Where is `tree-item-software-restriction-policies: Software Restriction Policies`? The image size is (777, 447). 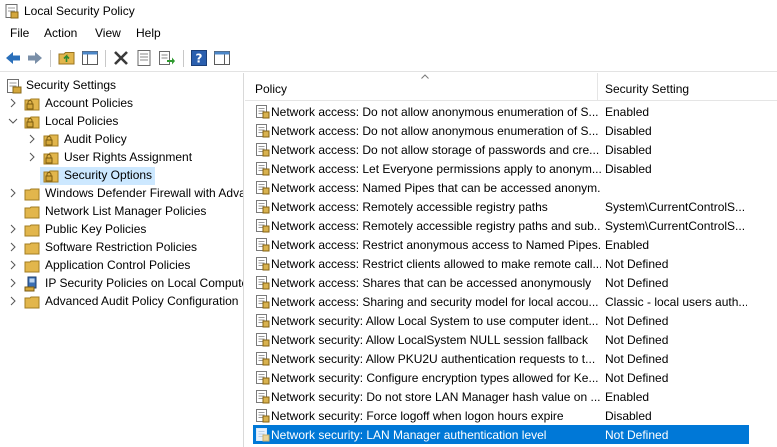 tree-item-software-restriction-policies: Software Restriction Policies is located at coordinates (121, 248).